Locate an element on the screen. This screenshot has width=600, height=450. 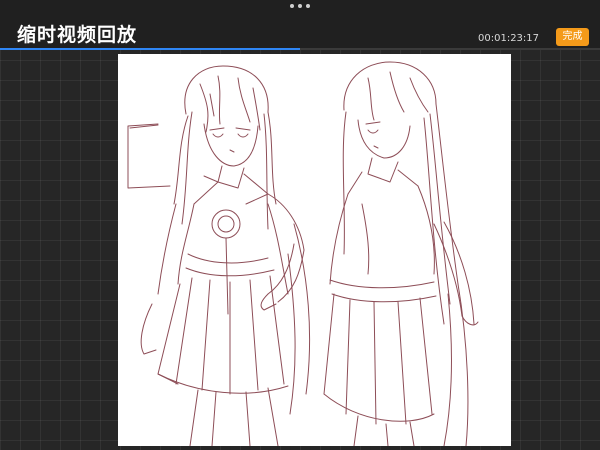
playback-progress-track is located at coordinates (300, 49).